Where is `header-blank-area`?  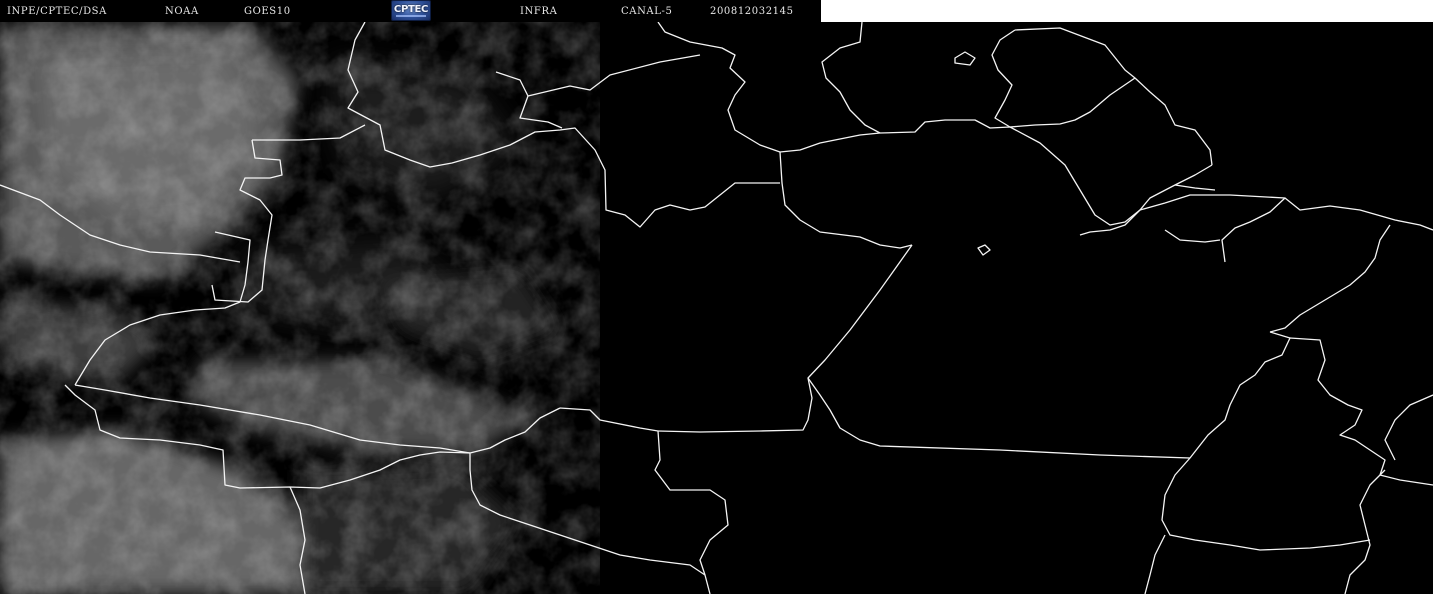
header-blank-area is located at coordinates (1127, 11).